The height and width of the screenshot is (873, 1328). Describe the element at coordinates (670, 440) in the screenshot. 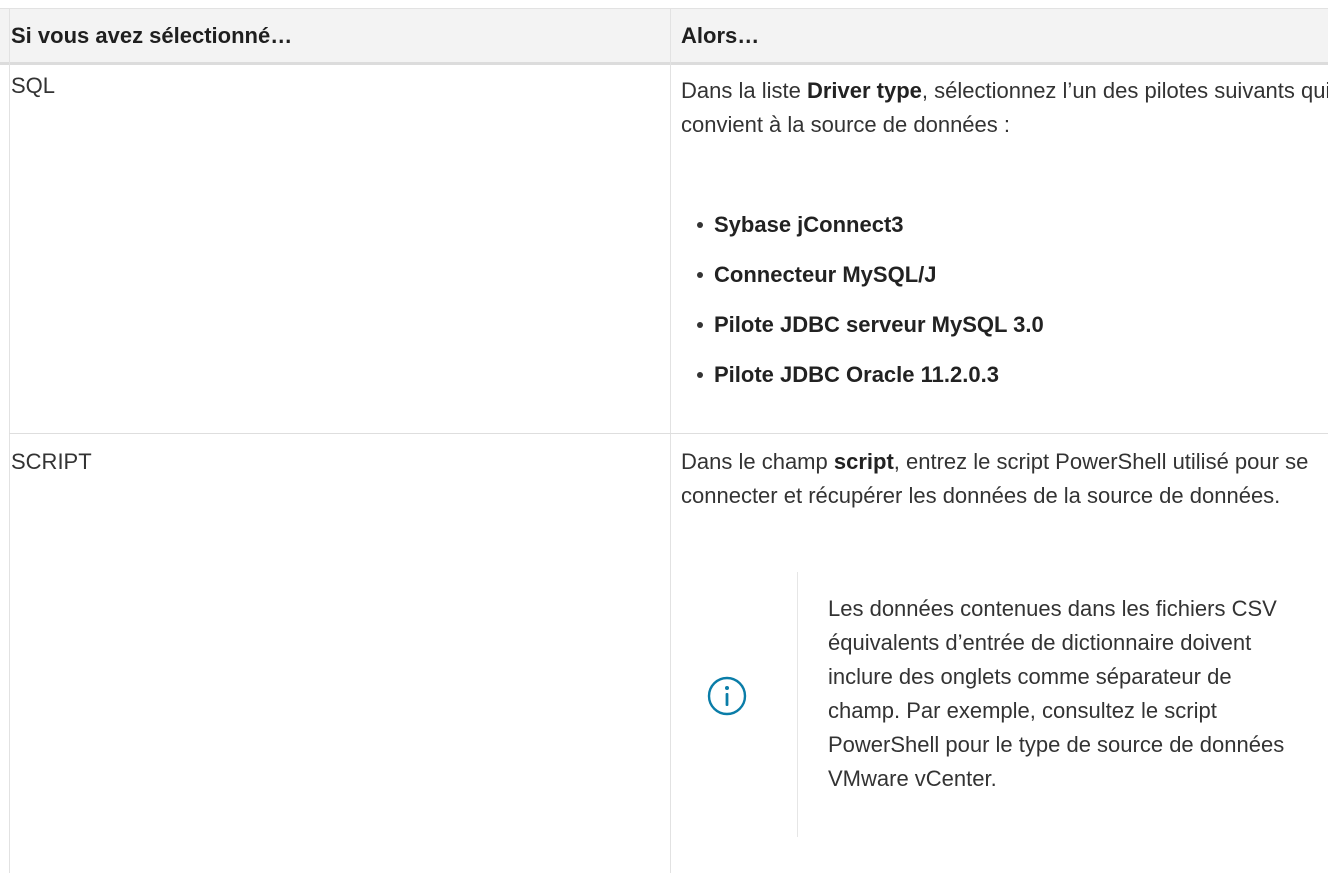

I see `column-divider` at that location.